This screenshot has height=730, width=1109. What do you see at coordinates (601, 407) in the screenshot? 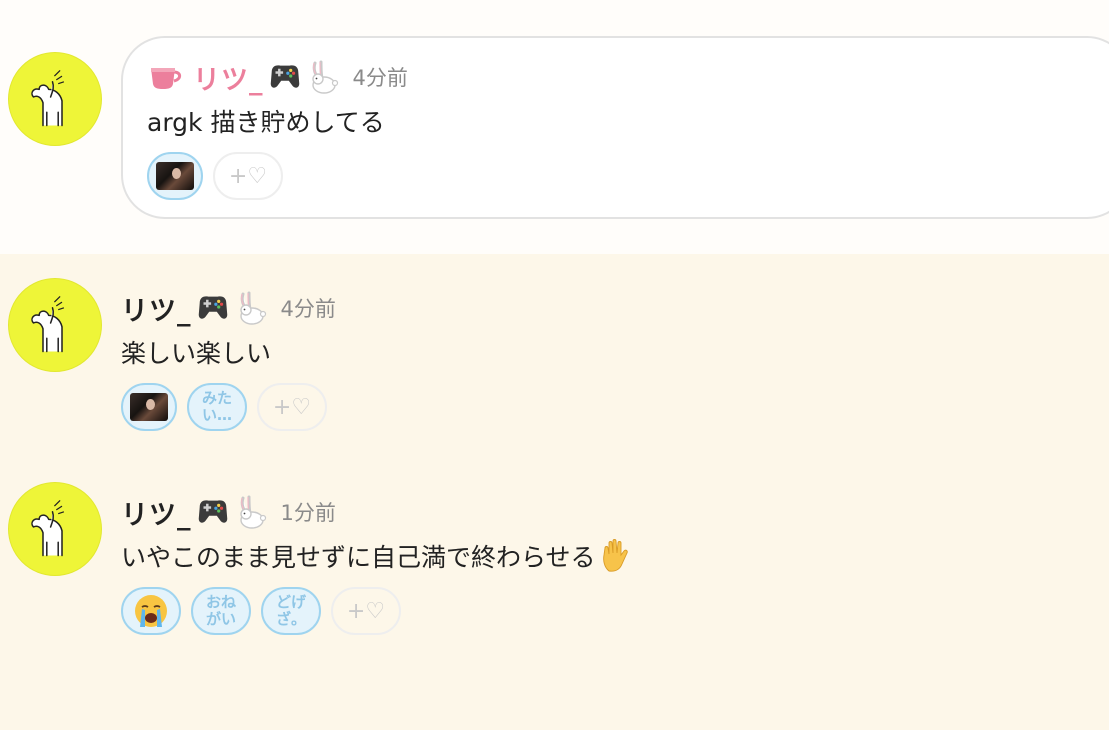
I see `reaction-list: みたい… +♡` at bounding box center [601, 407].